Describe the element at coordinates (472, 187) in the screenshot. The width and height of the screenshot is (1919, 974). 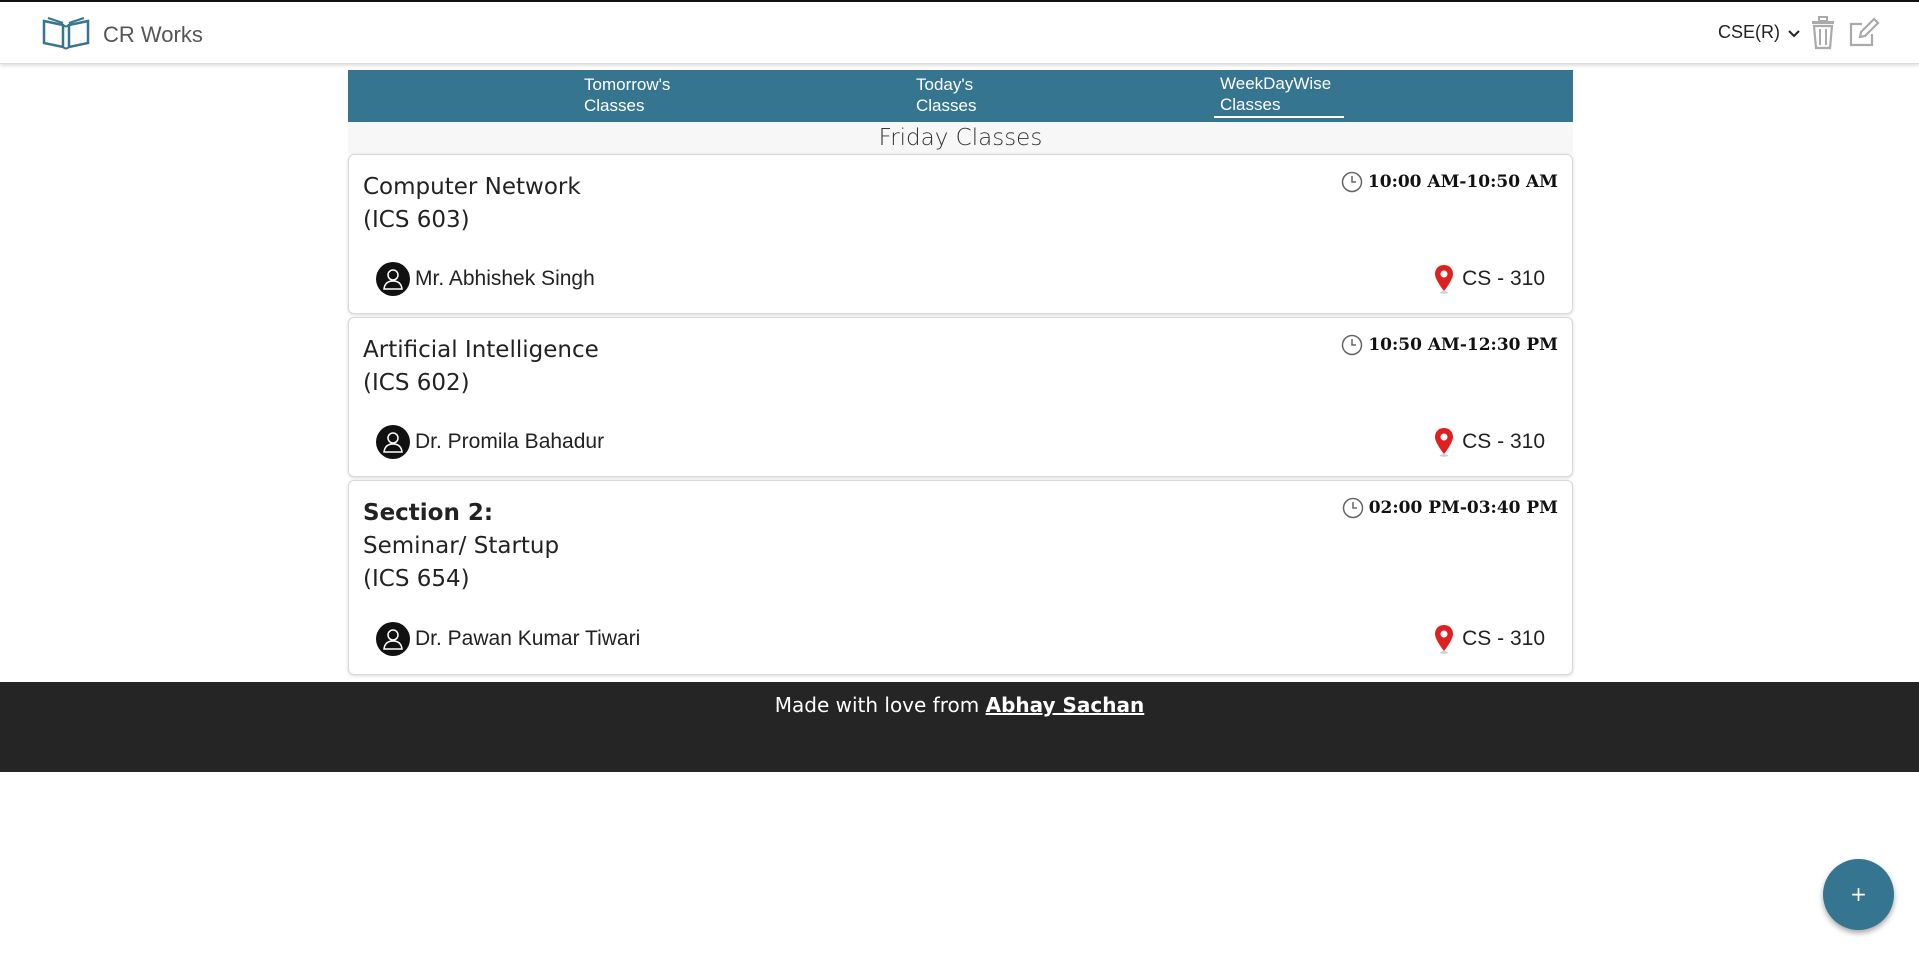
I see `subject-name: Computer Network` at that location.